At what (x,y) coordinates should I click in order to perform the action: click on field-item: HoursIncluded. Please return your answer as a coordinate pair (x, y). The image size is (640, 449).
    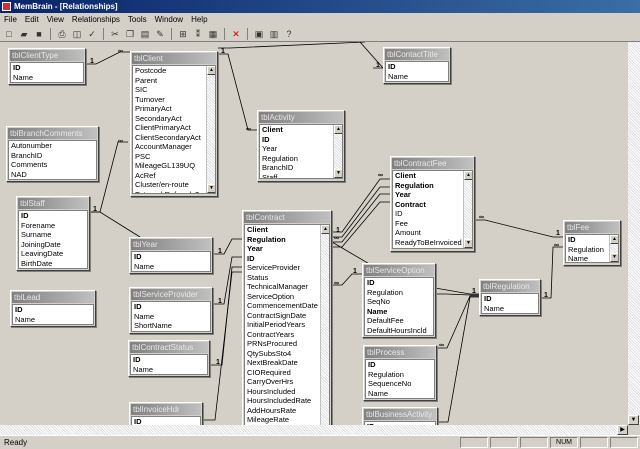
    Looking at the image, I should click on (287, 392).